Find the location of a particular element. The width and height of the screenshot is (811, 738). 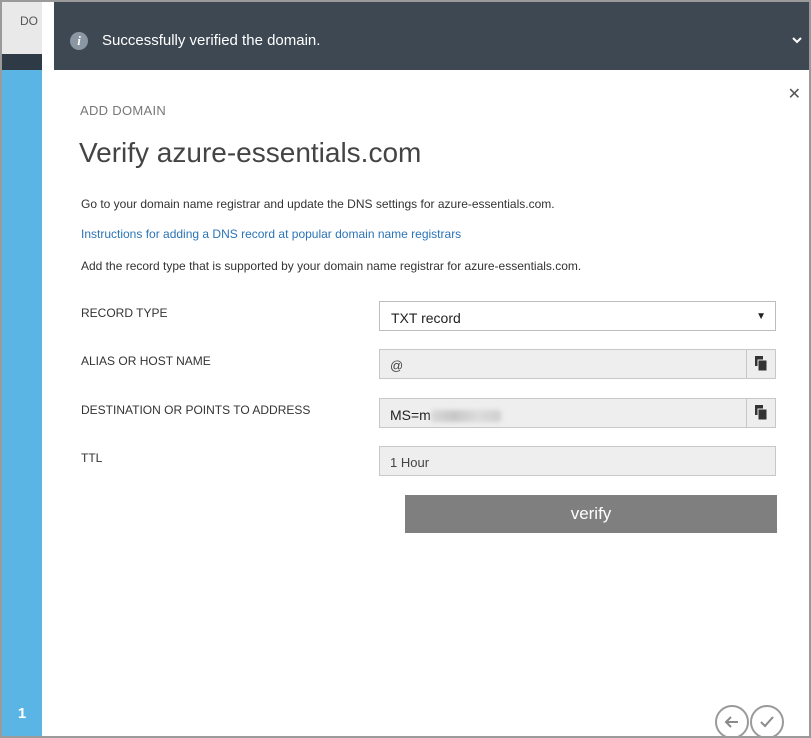

wizard-step-number: 1 is located at coordinates (22, 713).